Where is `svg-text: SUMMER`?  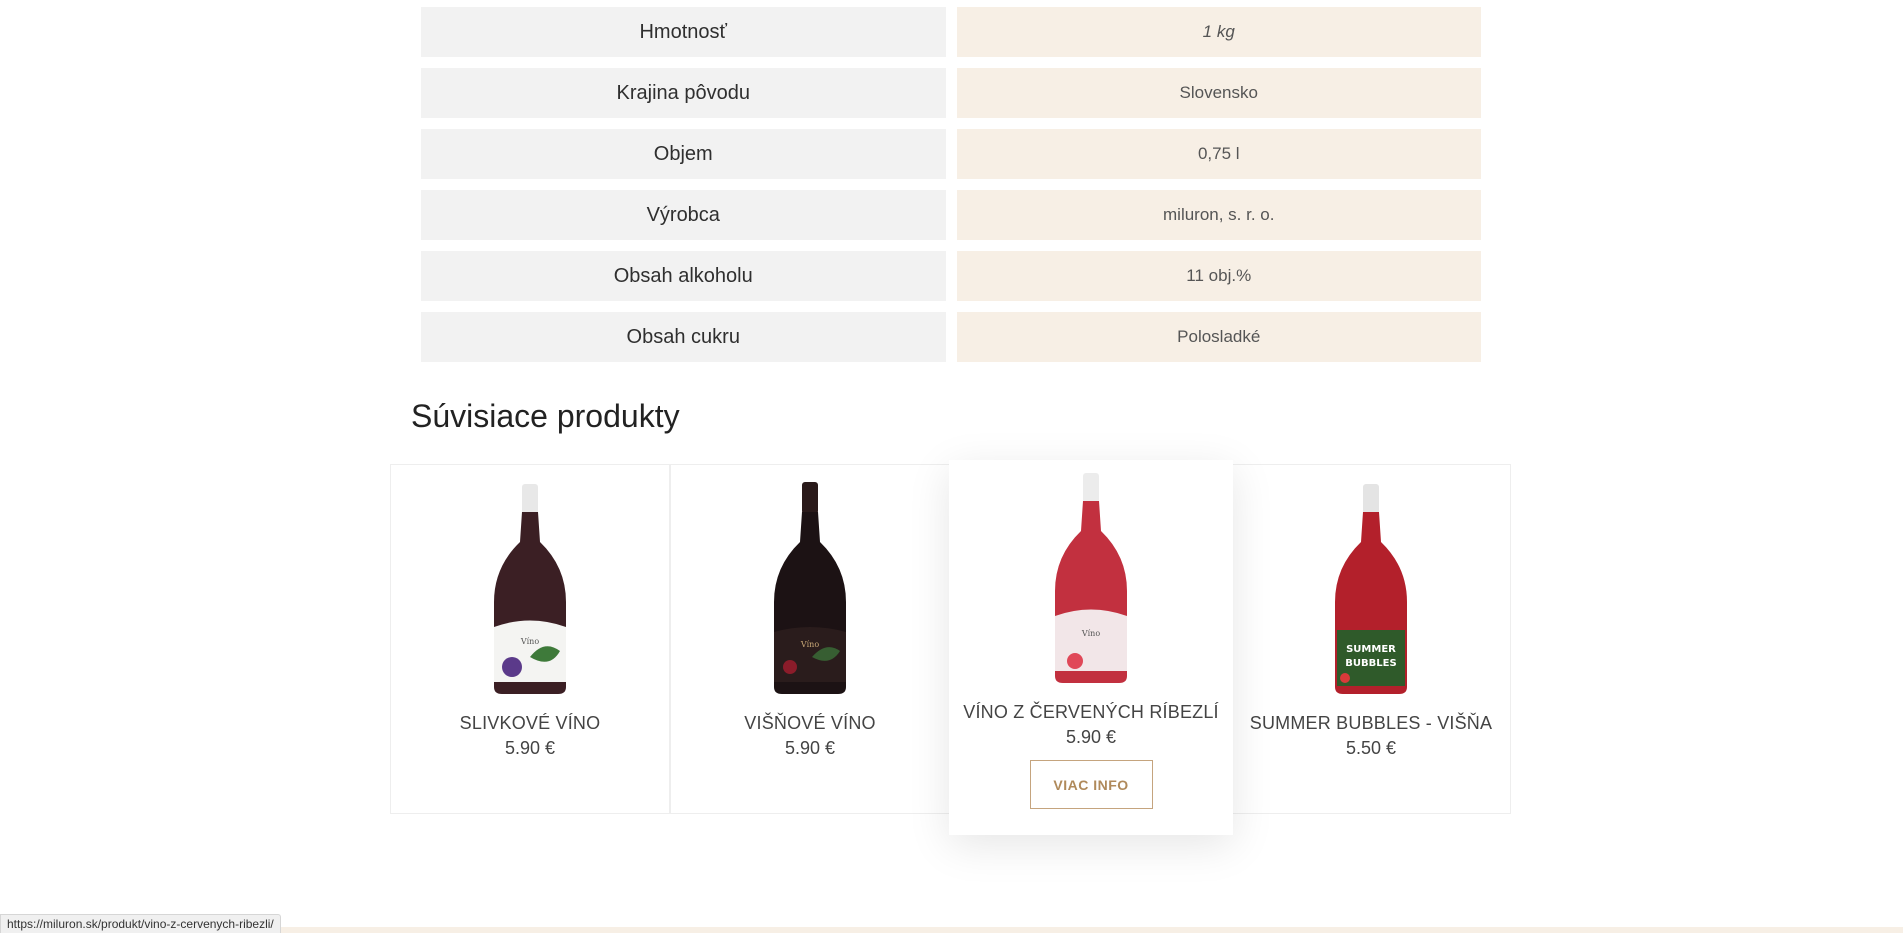 svg-text: SUMMER is located at coordinates (1371, 649).